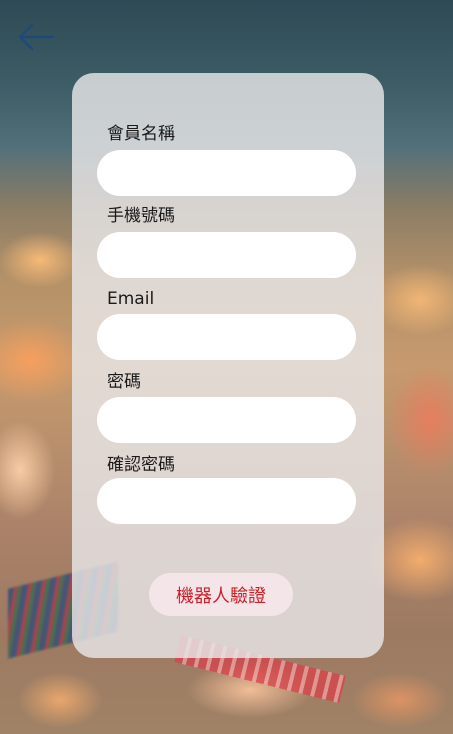 The width and height of the screenshot is (453, 734). What do you see at coordinates (141, 134) in the screenshot?
I see `member-name-label: 會員名稱` at bounding box center [141, 134].